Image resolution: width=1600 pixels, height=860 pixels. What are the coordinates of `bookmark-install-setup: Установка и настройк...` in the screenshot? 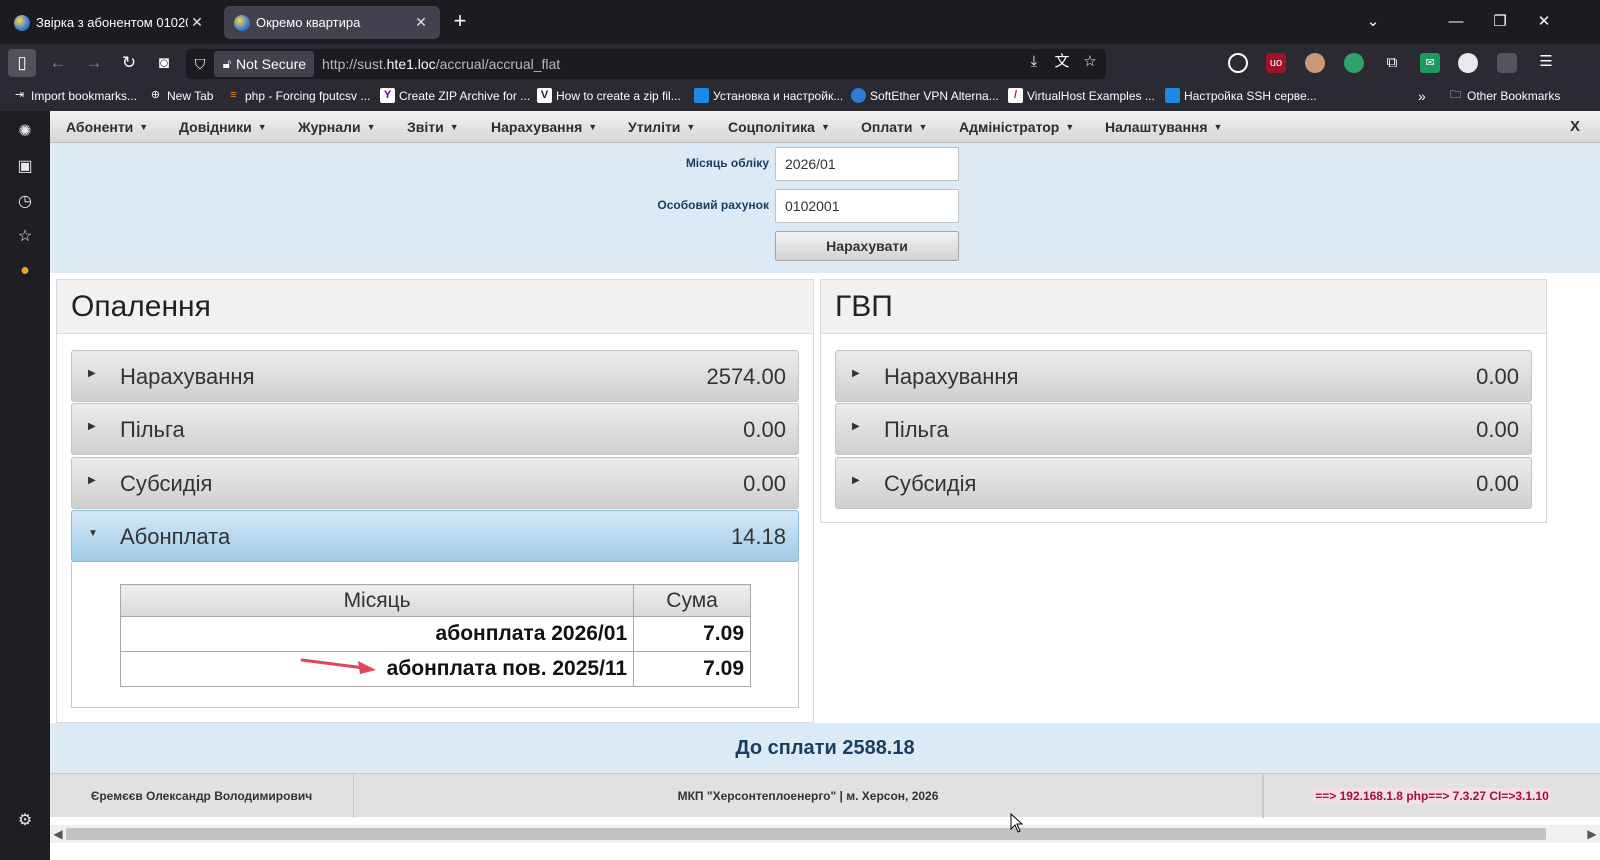 It's located at (768, 95).